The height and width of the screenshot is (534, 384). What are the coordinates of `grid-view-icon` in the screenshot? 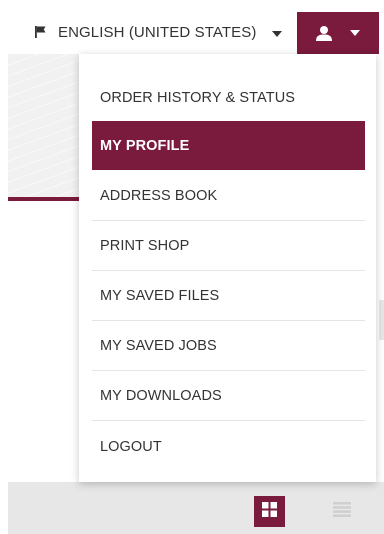 It's located at (269, 511).